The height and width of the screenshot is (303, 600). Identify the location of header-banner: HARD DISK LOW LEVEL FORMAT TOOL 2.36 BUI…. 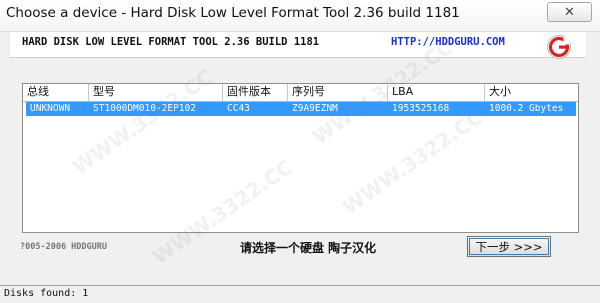
(298, 45).